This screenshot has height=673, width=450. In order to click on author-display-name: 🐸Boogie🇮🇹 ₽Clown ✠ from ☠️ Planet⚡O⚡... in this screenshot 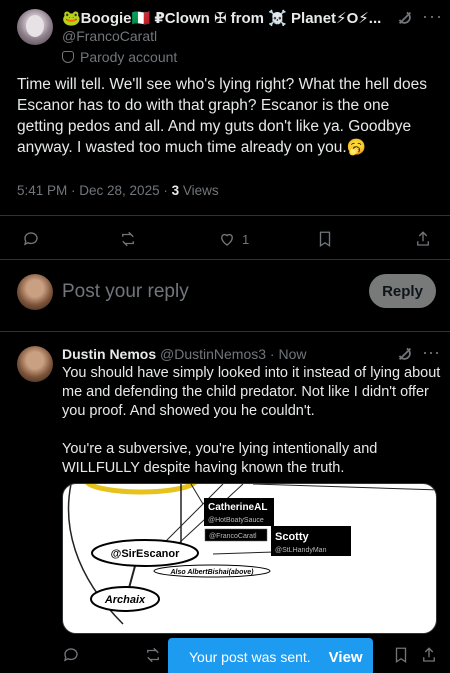, I will do `click(227, 18)`.